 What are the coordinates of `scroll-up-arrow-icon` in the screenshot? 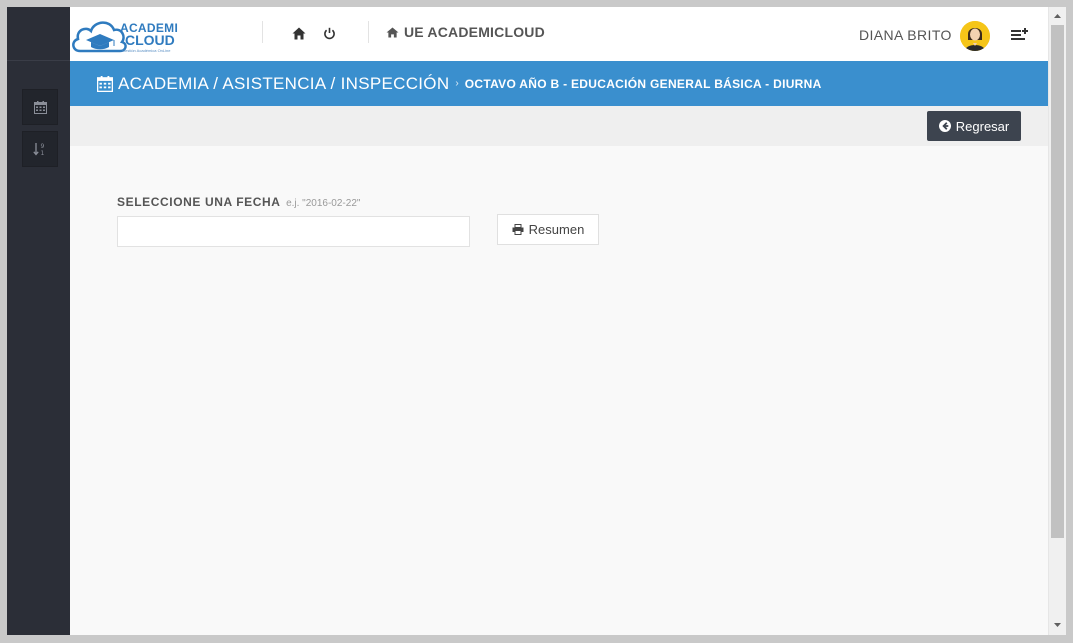 It's located at (1057, 16).